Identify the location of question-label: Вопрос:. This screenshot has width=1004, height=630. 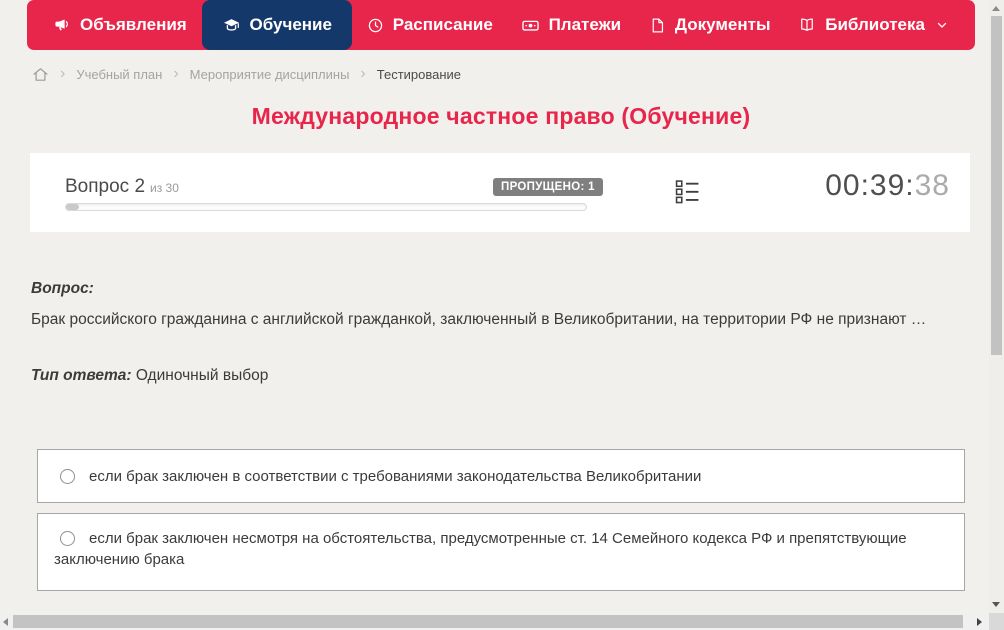
(62, 288).